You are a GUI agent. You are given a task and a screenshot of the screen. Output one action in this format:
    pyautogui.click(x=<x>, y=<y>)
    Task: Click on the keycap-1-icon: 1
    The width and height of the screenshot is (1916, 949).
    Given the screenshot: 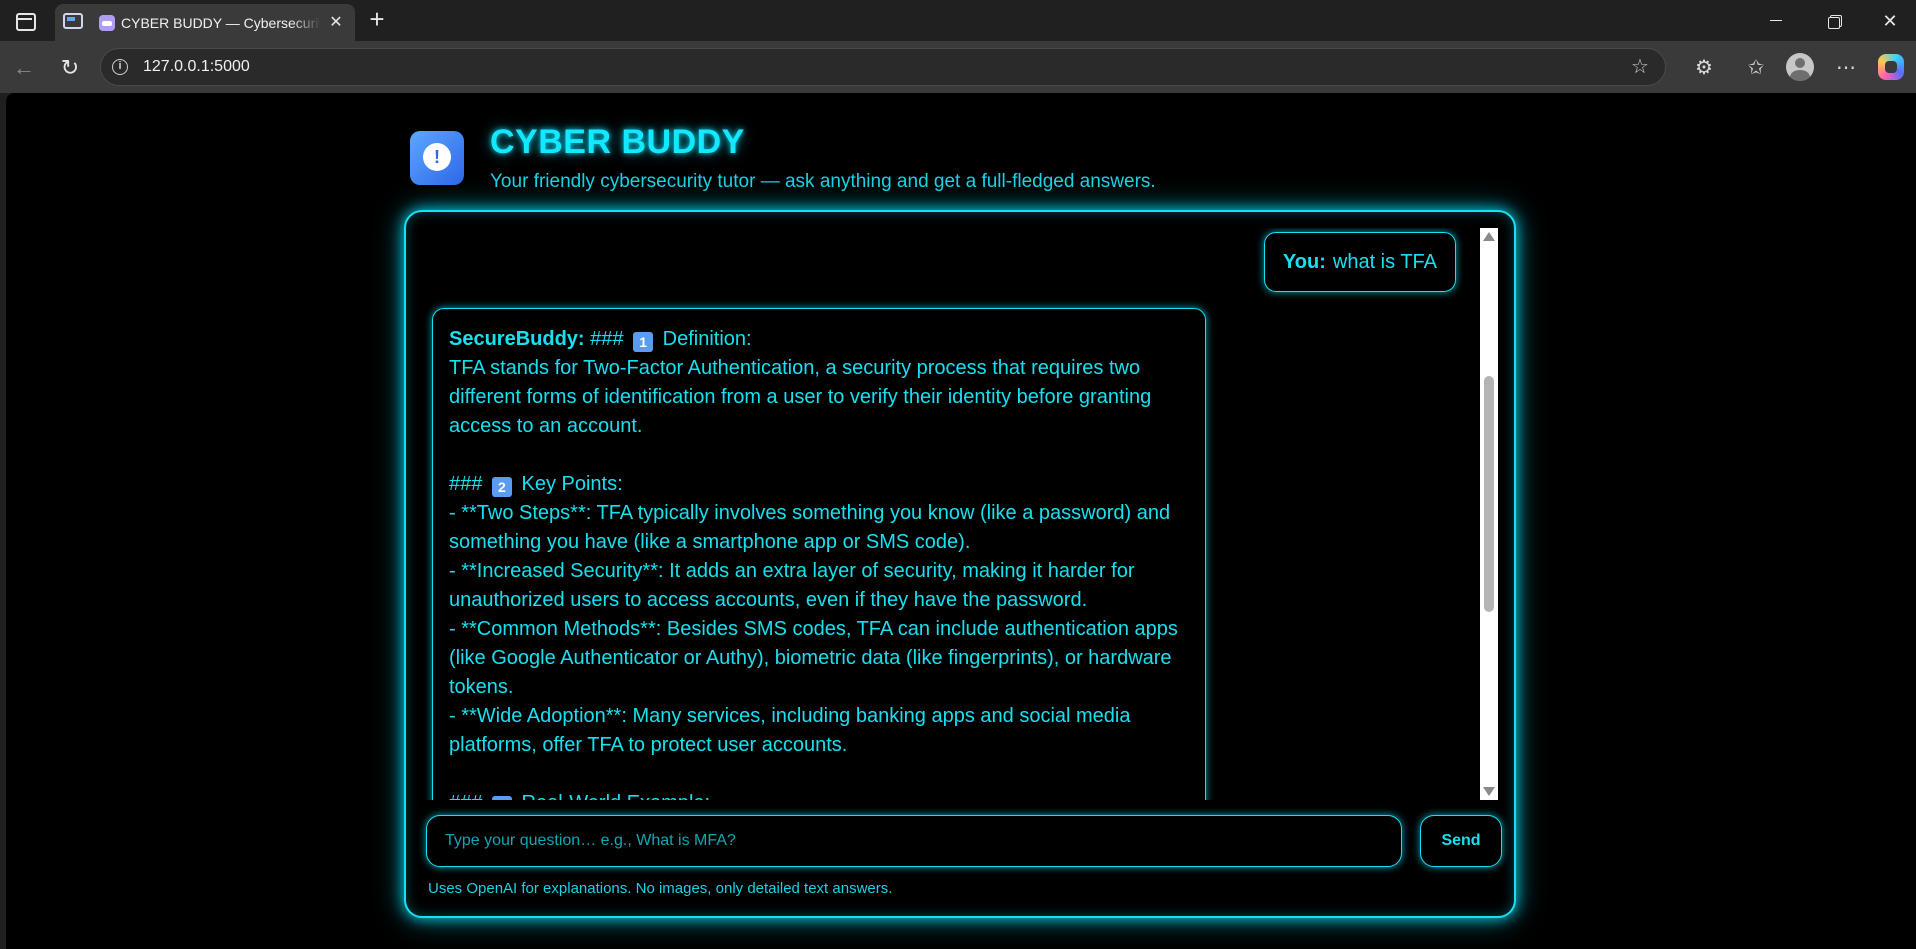 What is the action you would take?
    pyautogui.click(x=643, y=342)
    